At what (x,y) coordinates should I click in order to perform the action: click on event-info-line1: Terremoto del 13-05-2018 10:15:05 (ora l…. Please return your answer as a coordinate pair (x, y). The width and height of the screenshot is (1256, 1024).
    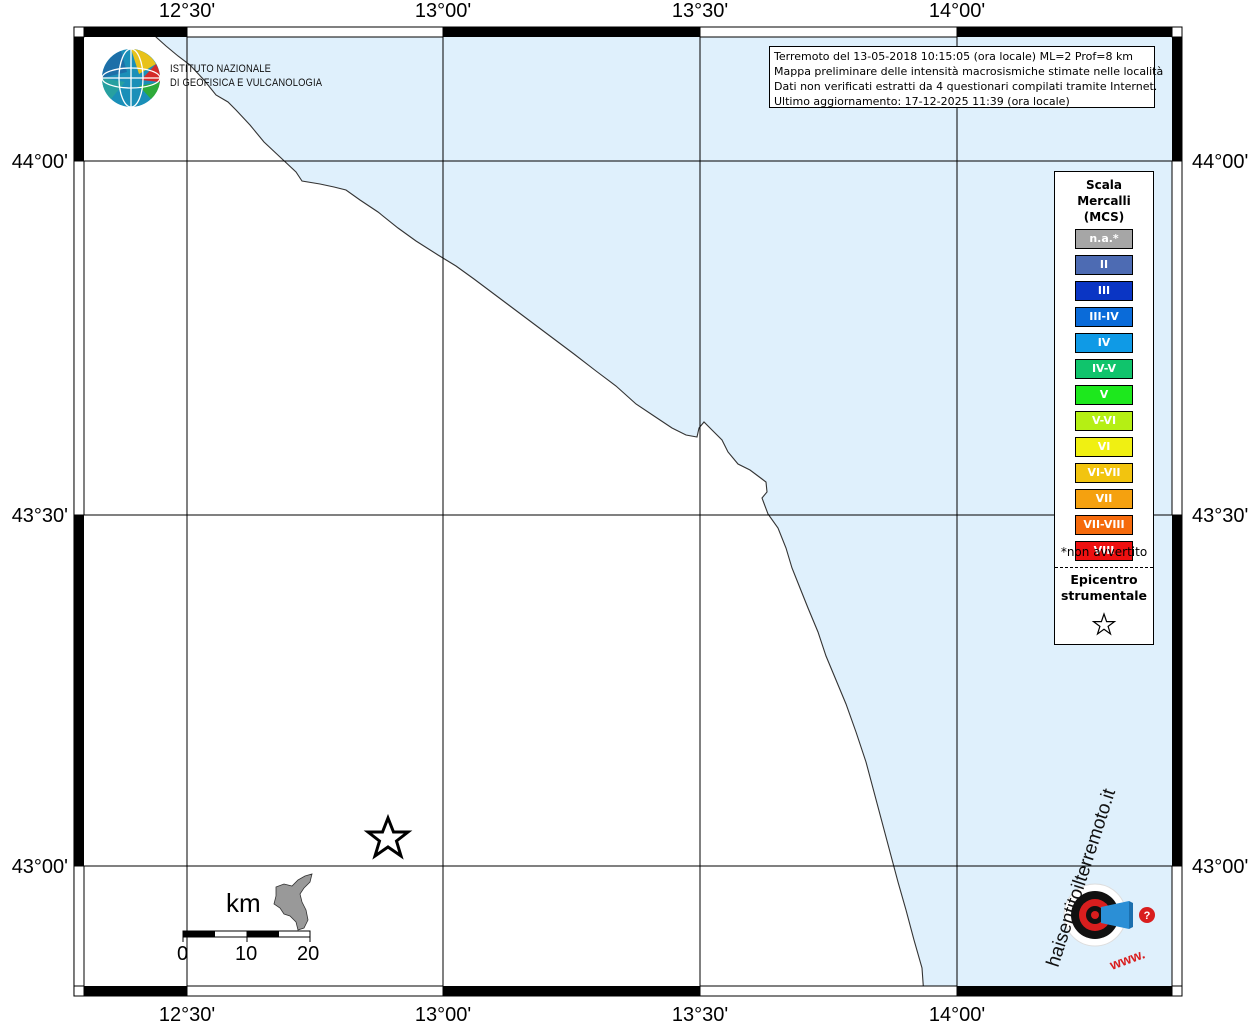
    Looking at the image, I should click on (954, 56).